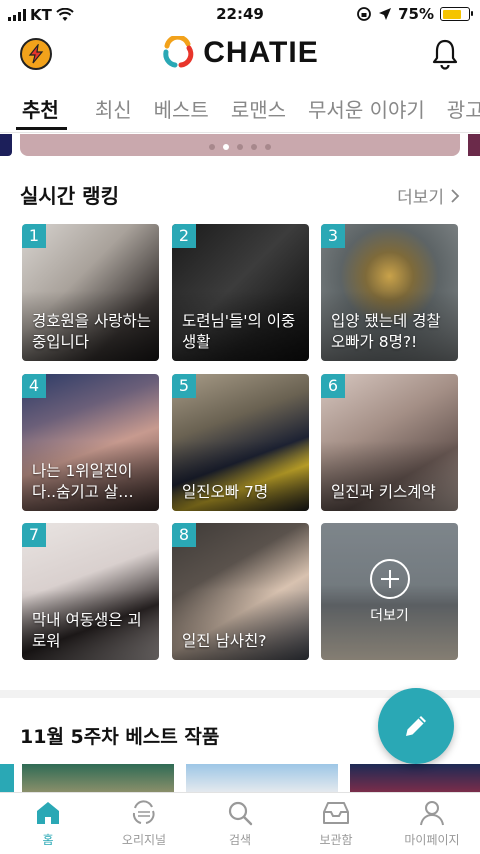 The width and height of the screenshot is (480, 854). What do you see at coordinates (445, 54) in the screenshot?
I see `bell-icon` at bounding box center [445, 54].